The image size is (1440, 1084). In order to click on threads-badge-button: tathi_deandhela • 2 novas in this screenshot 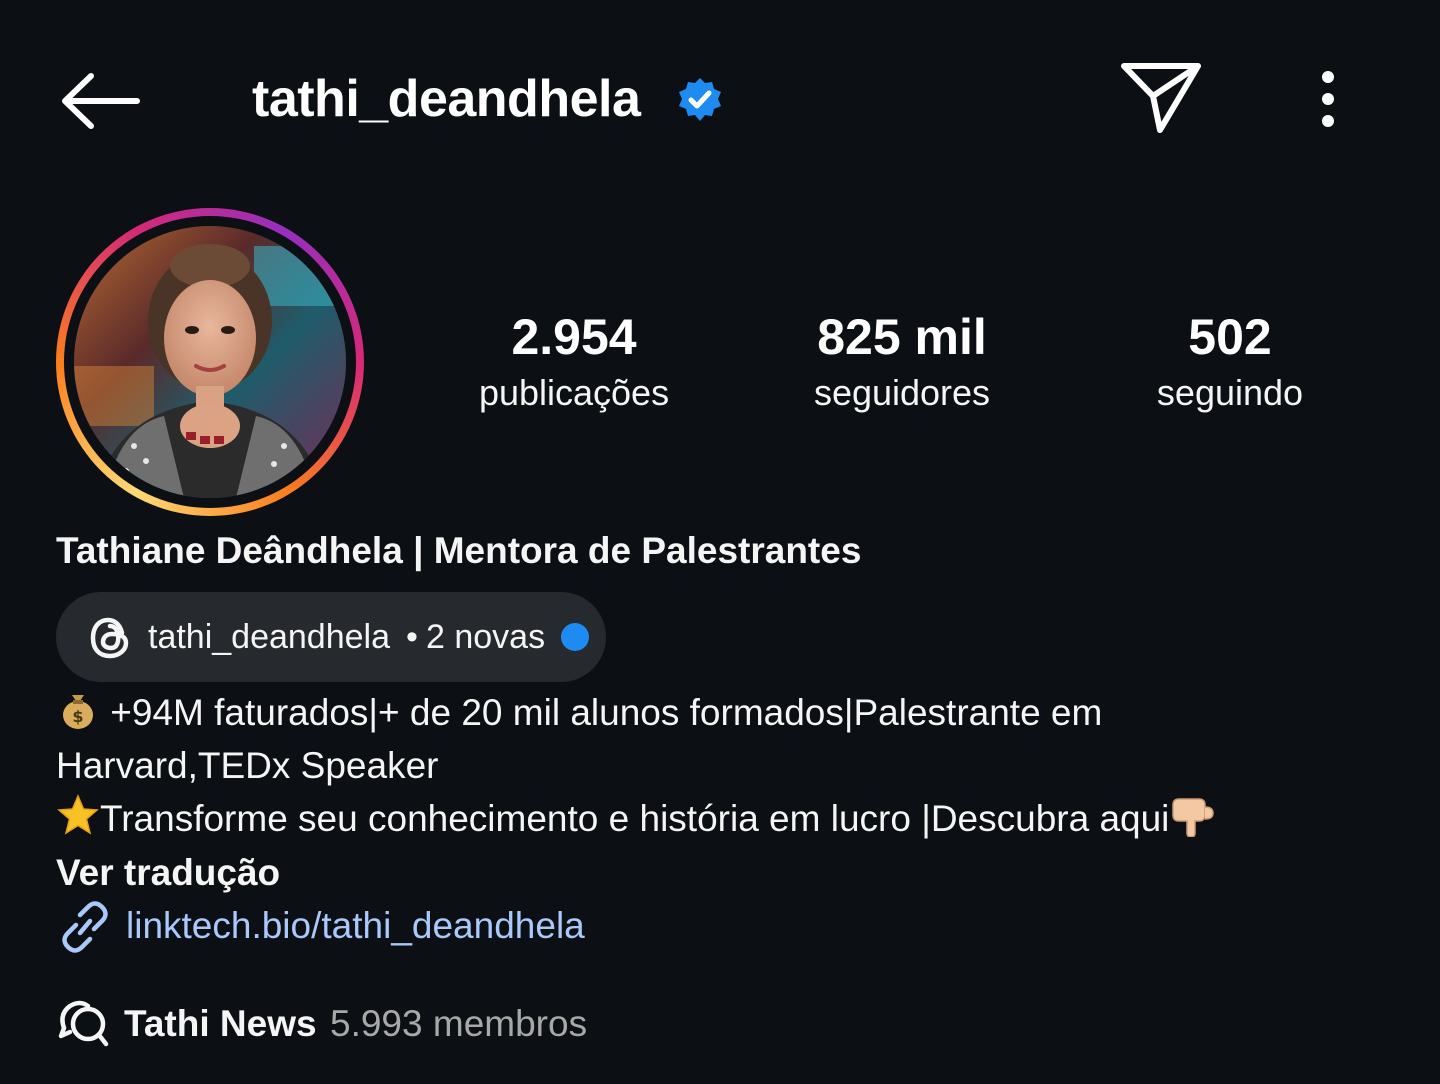, I will do `click(331, 637)`.